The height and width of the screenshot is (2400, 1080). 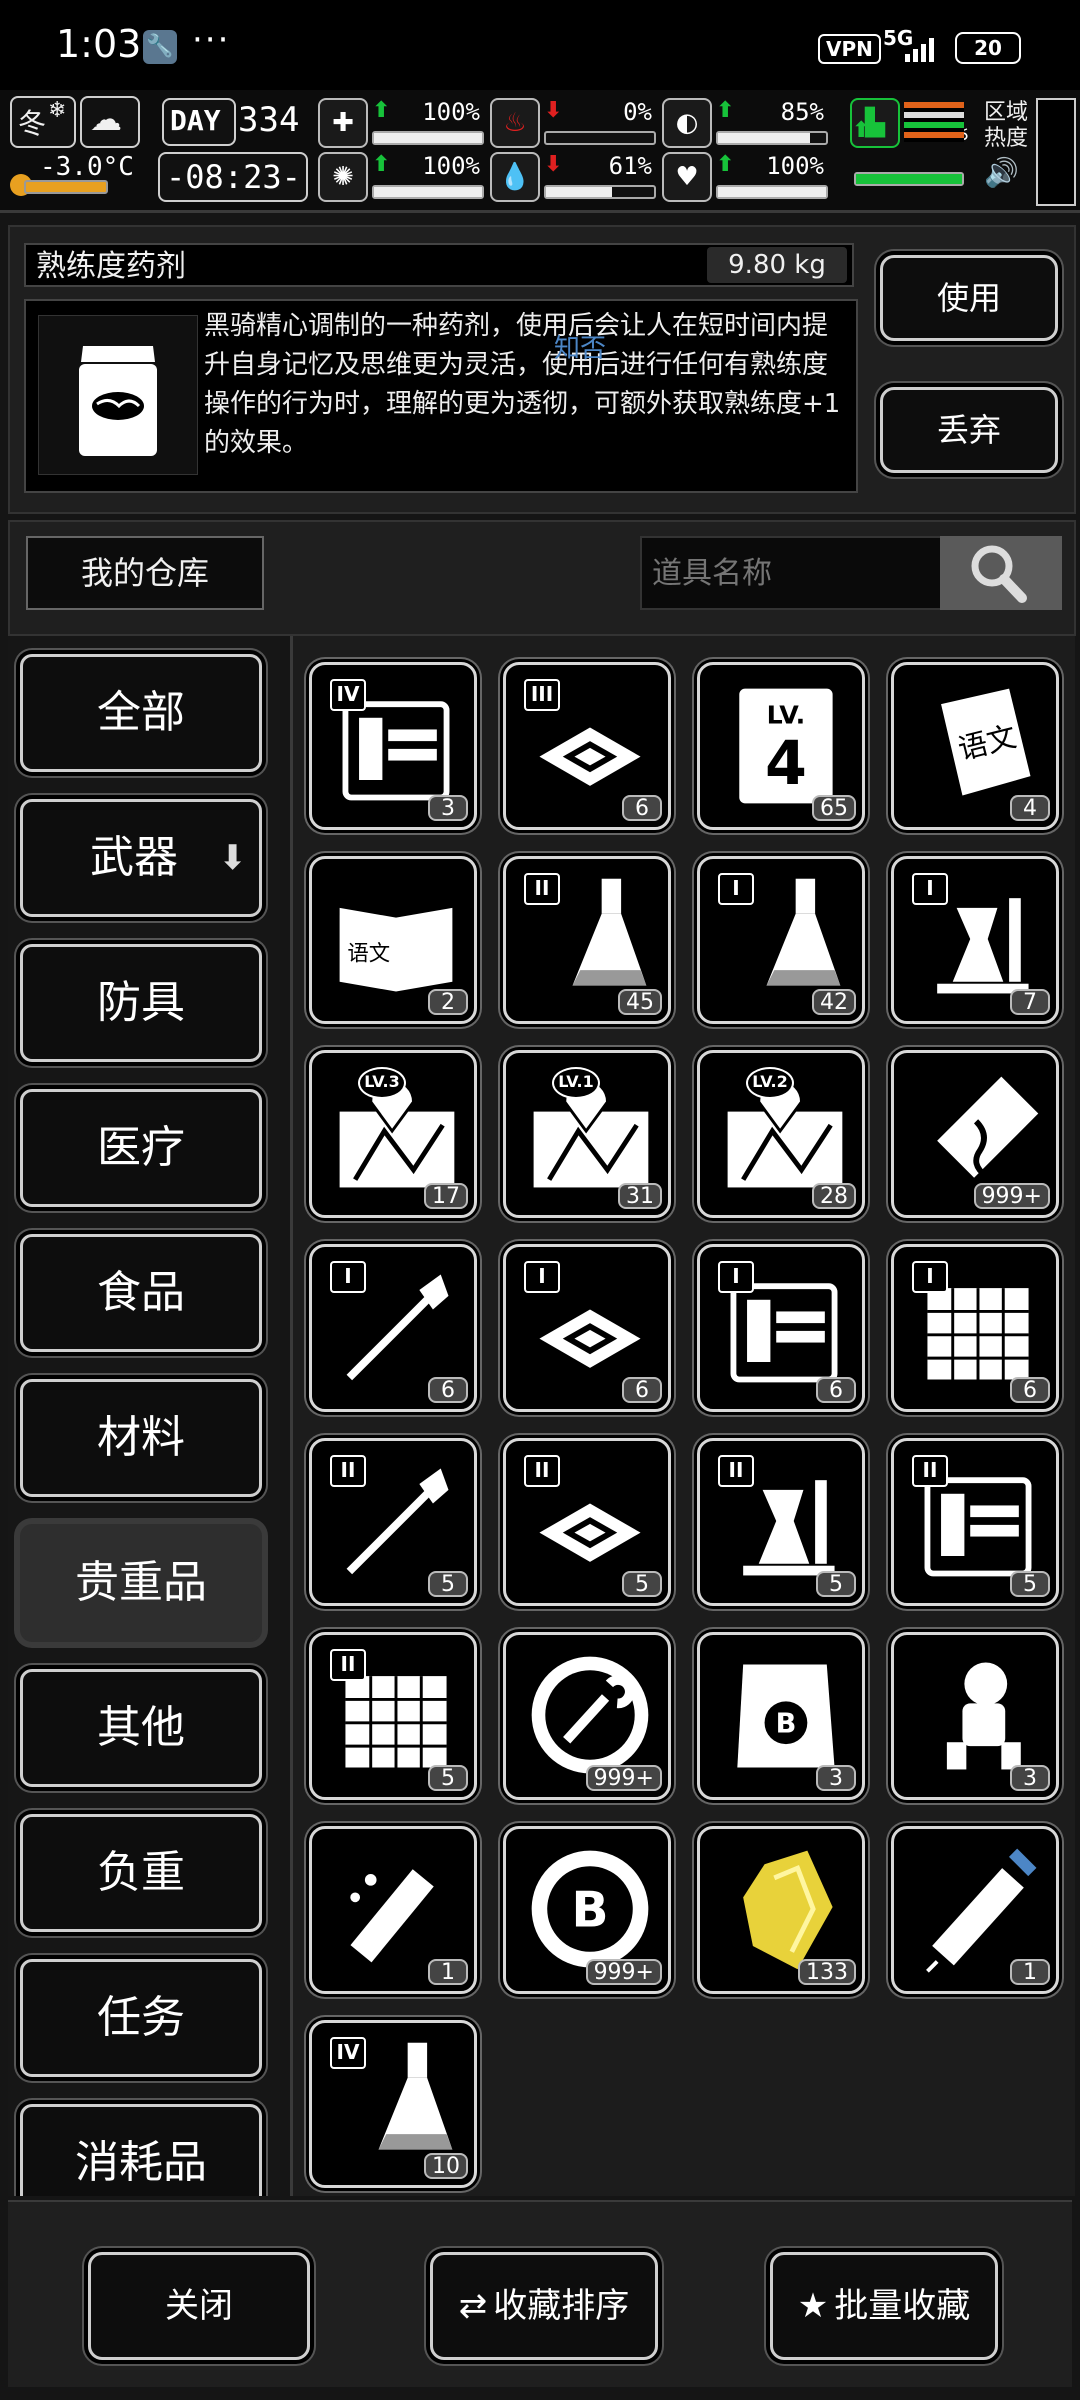 What do you see at coordinates (233, 177) in the screenshot?
I see `game-clock-box: -08:23-` at bounding box center [233, 177].